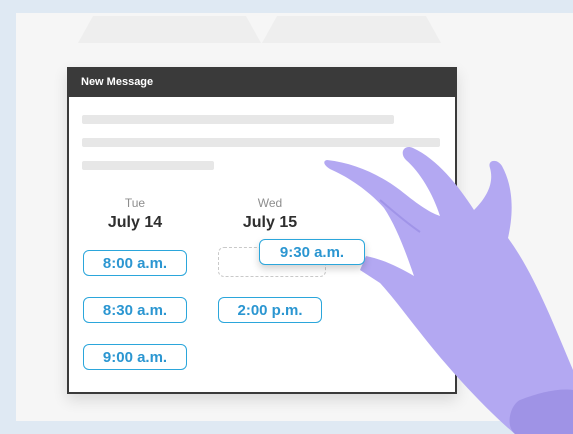 Image resolution: width=573 pixels, height=434 pixels. I want to click on day-name-wed: Wed, so click(270, 203).